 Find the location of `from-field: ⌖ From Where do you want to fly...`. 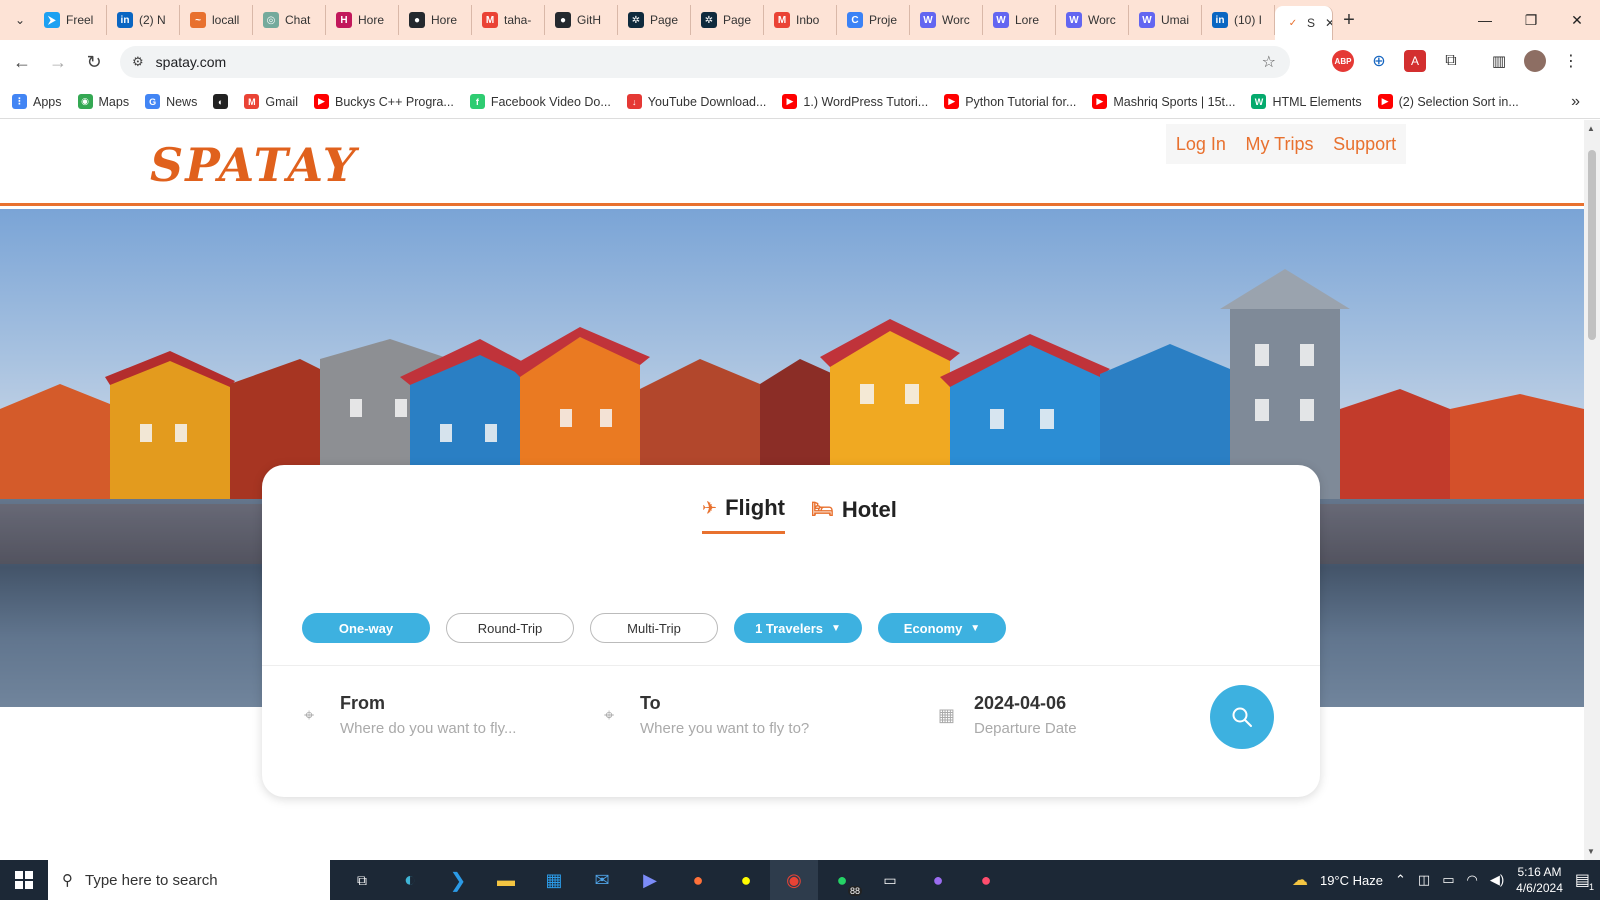

from-field: ⌖ From Where do you want to fly... is located at coordinates (410, 715).